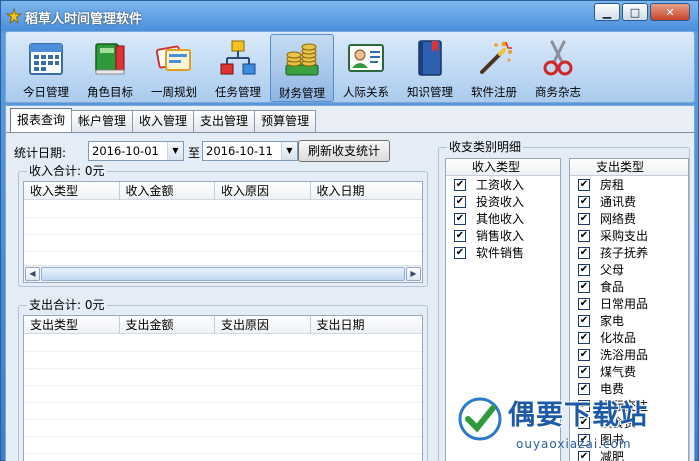 The image size is (699, 461). I want to click on income-col-amount: 收入金额, so click(168, 191).